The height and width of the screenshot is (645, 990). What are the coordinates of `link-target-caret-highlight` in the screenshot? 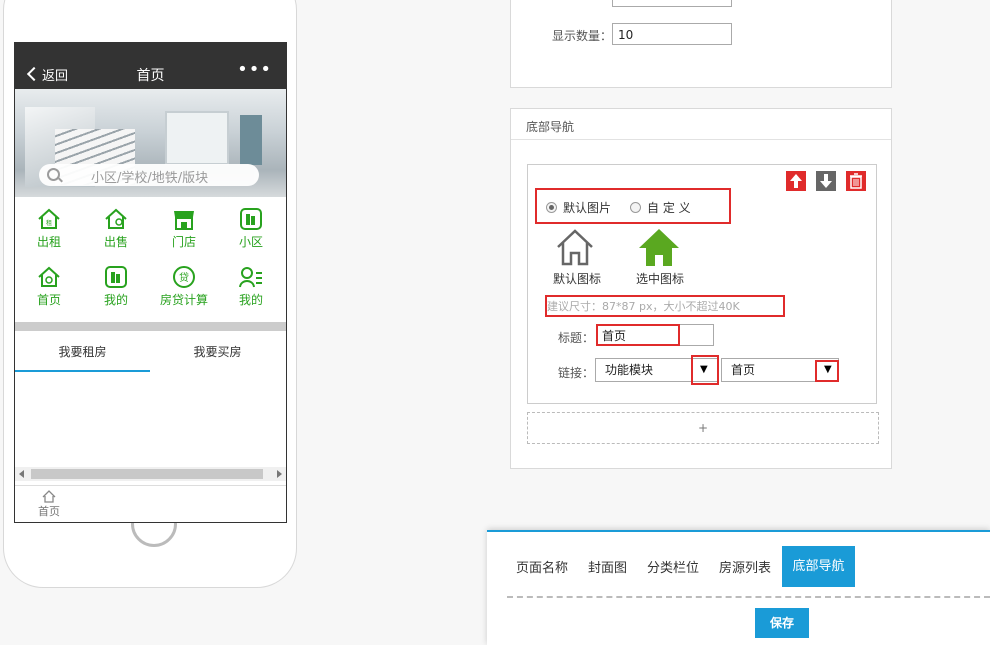 It's located at (827, 371).